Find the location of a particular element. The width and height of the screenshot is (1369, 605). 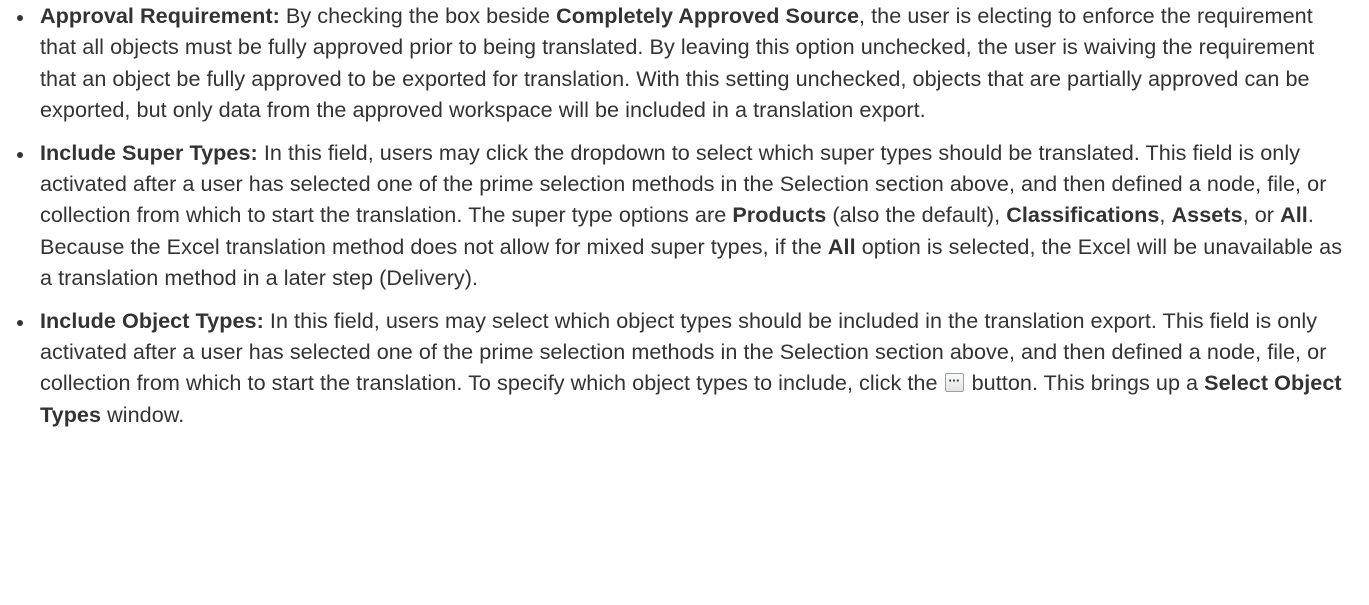

term-classifications: Classifications is located at coordinates (1083, 215).